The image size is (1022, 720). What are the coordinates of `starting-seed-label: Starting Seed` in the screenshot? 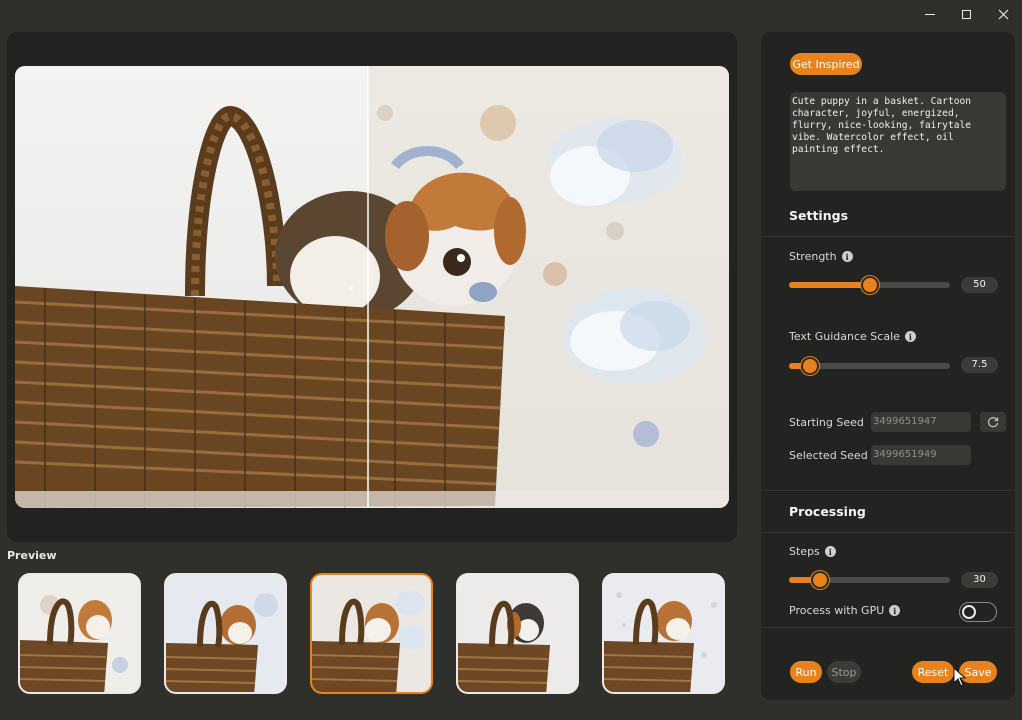 It's located at (826, 422).